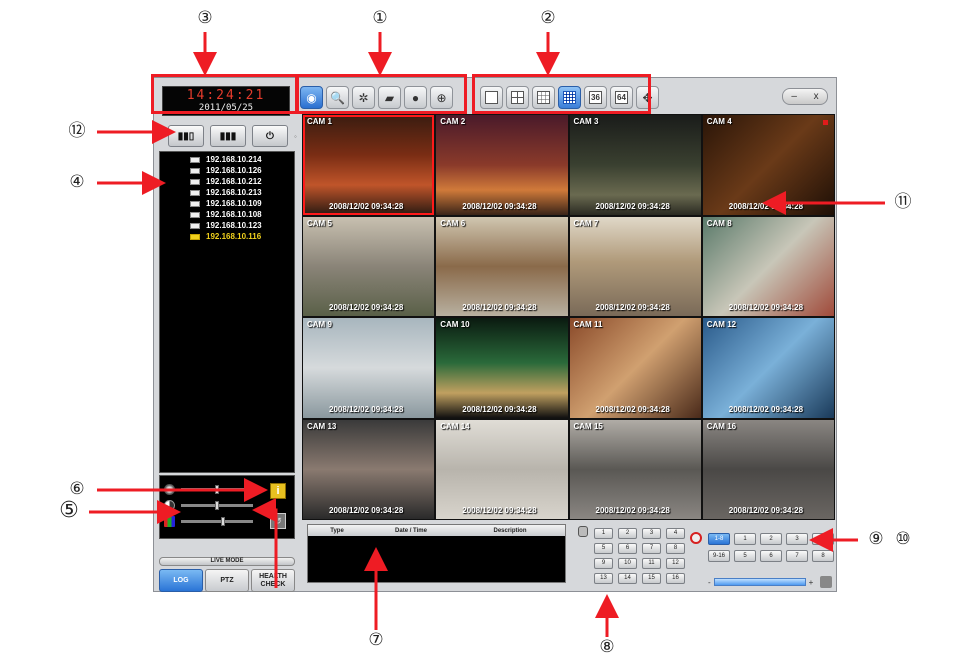 The image size is (958, 657). What do you see at coordinates (227, 225) in the screenshot?
I see `device-tree-item: 192.168.10.123` at bounding box center [227, 225].